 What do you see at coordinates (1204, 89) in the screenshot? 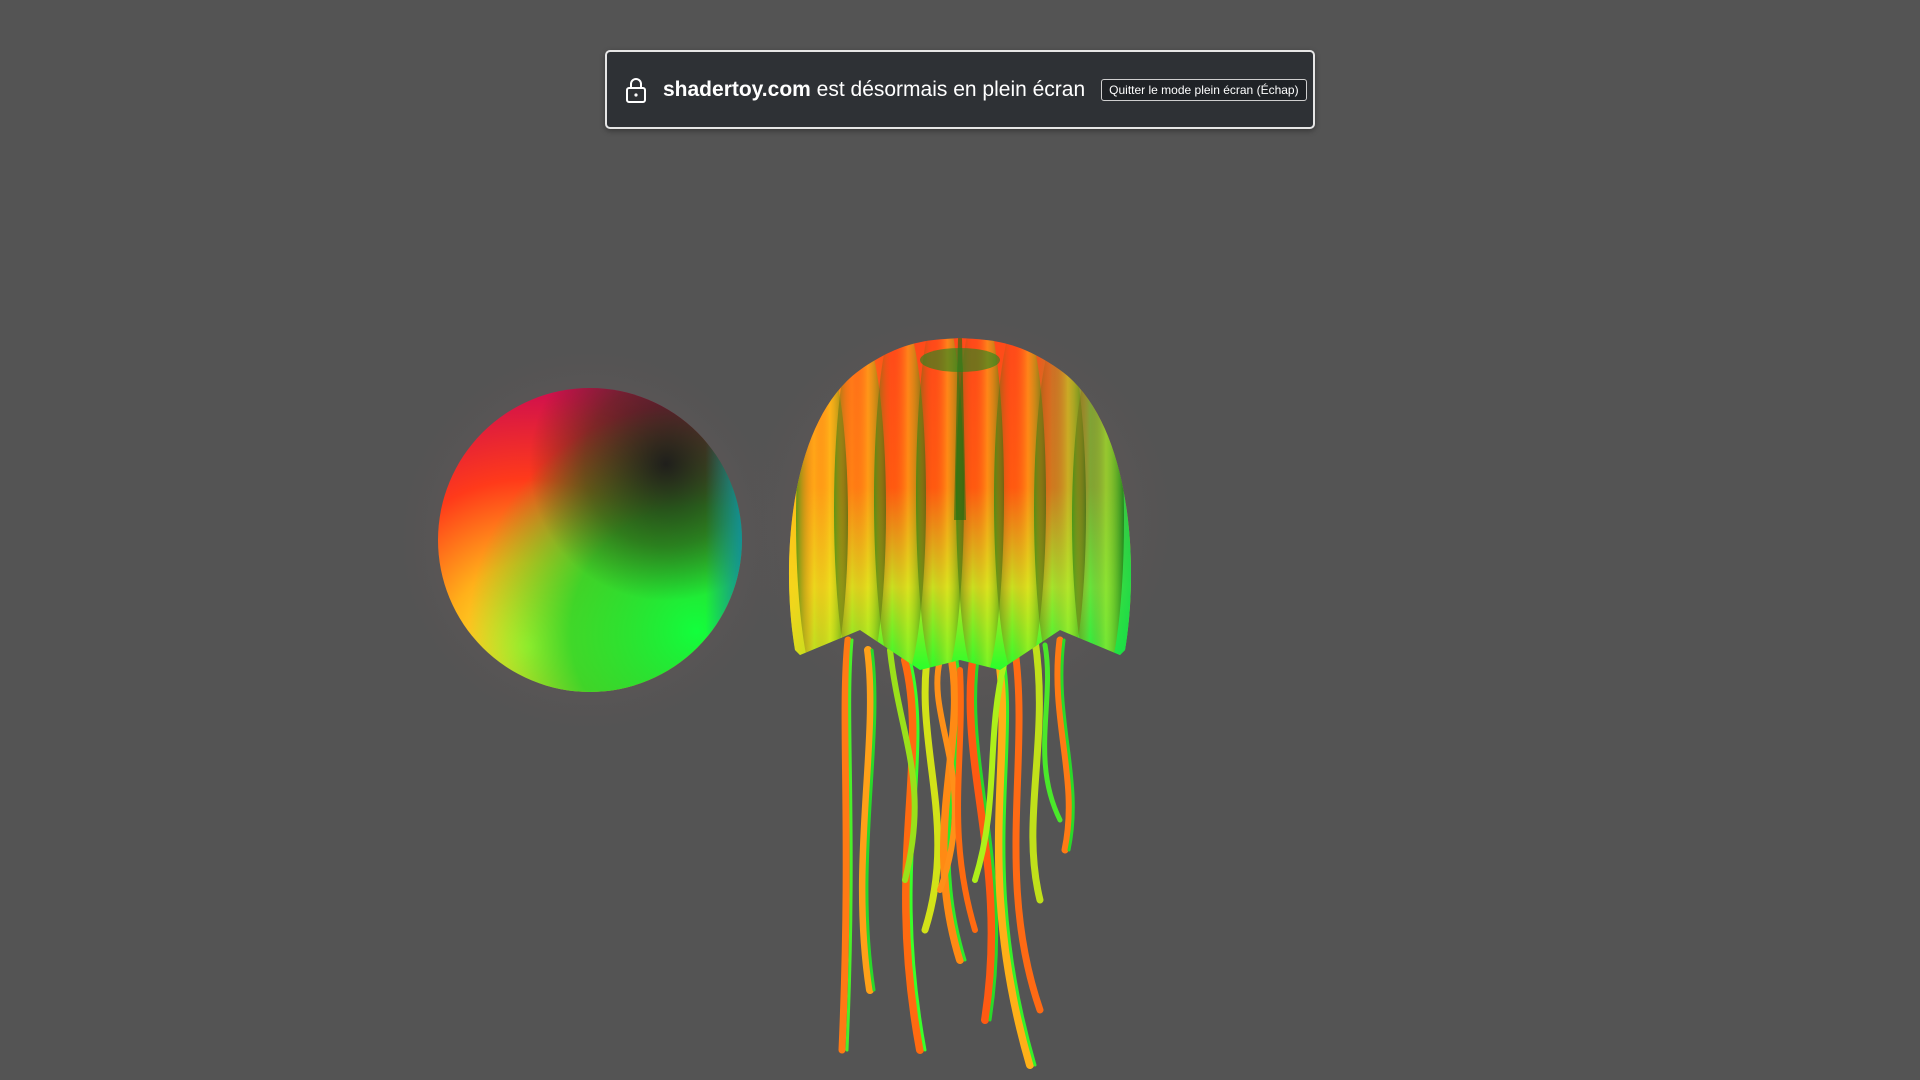
I see `exit-fullscreen-button: Quitter le mode plein écran (Échap)` at bounding box center [1204, 89].